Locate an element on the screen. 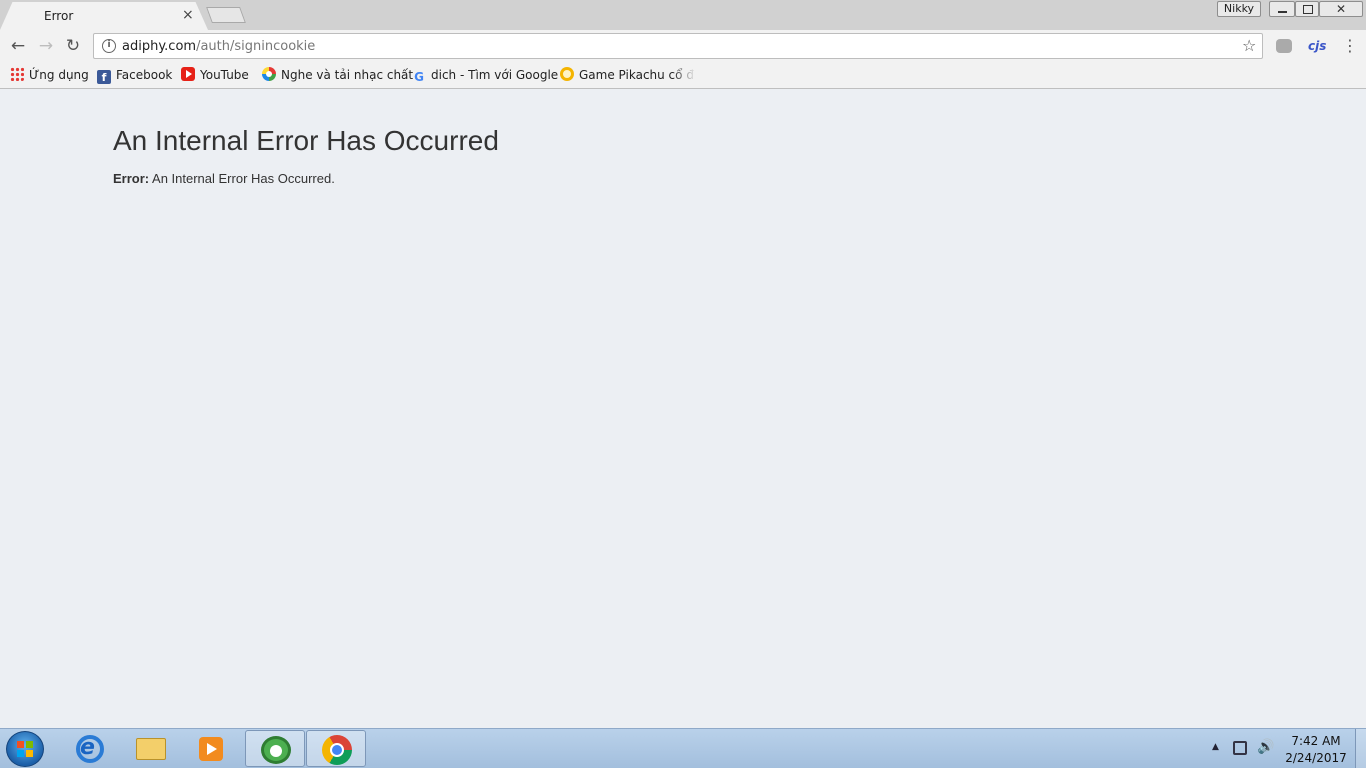 This screenshot has width=1366, height=768. media-player-icon is located at coordinates (211, 749).